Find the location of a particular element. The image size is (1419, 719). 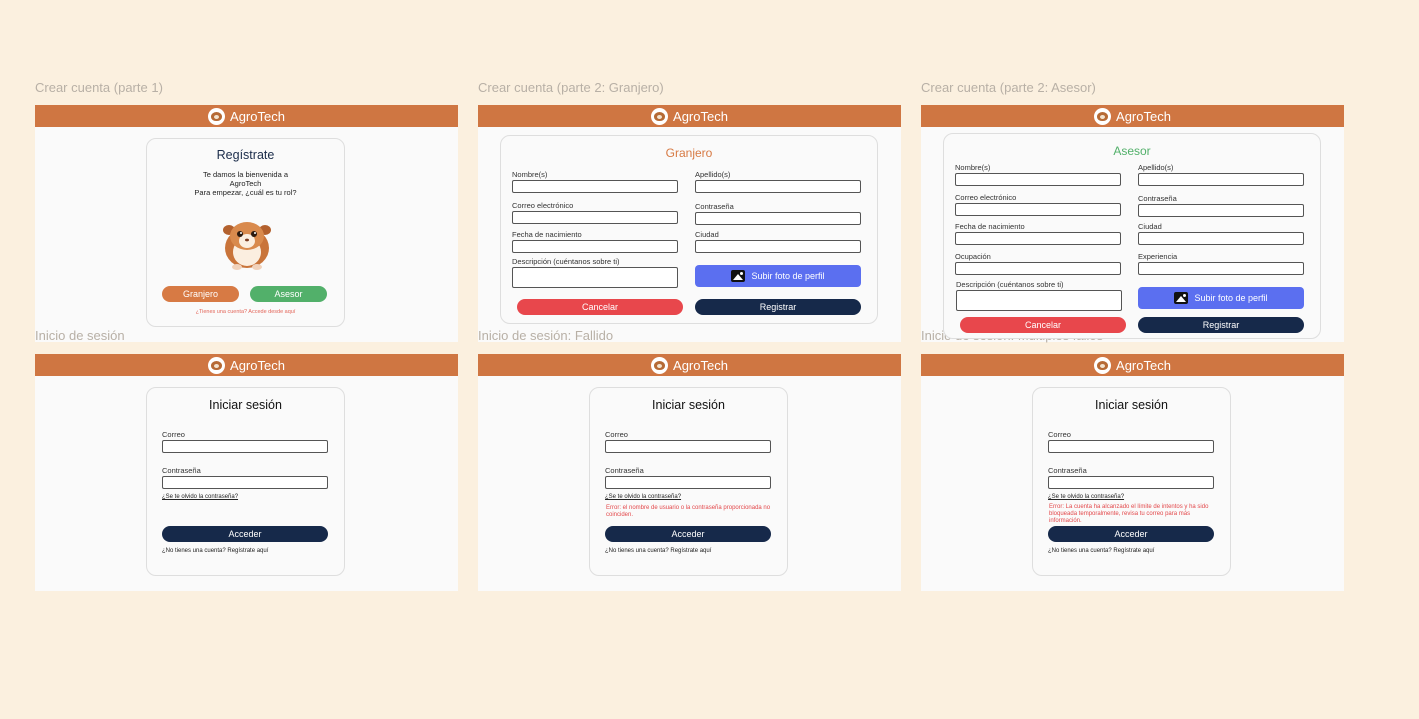

occupation-field: Ocupación is located at coordinates (1038, 263).